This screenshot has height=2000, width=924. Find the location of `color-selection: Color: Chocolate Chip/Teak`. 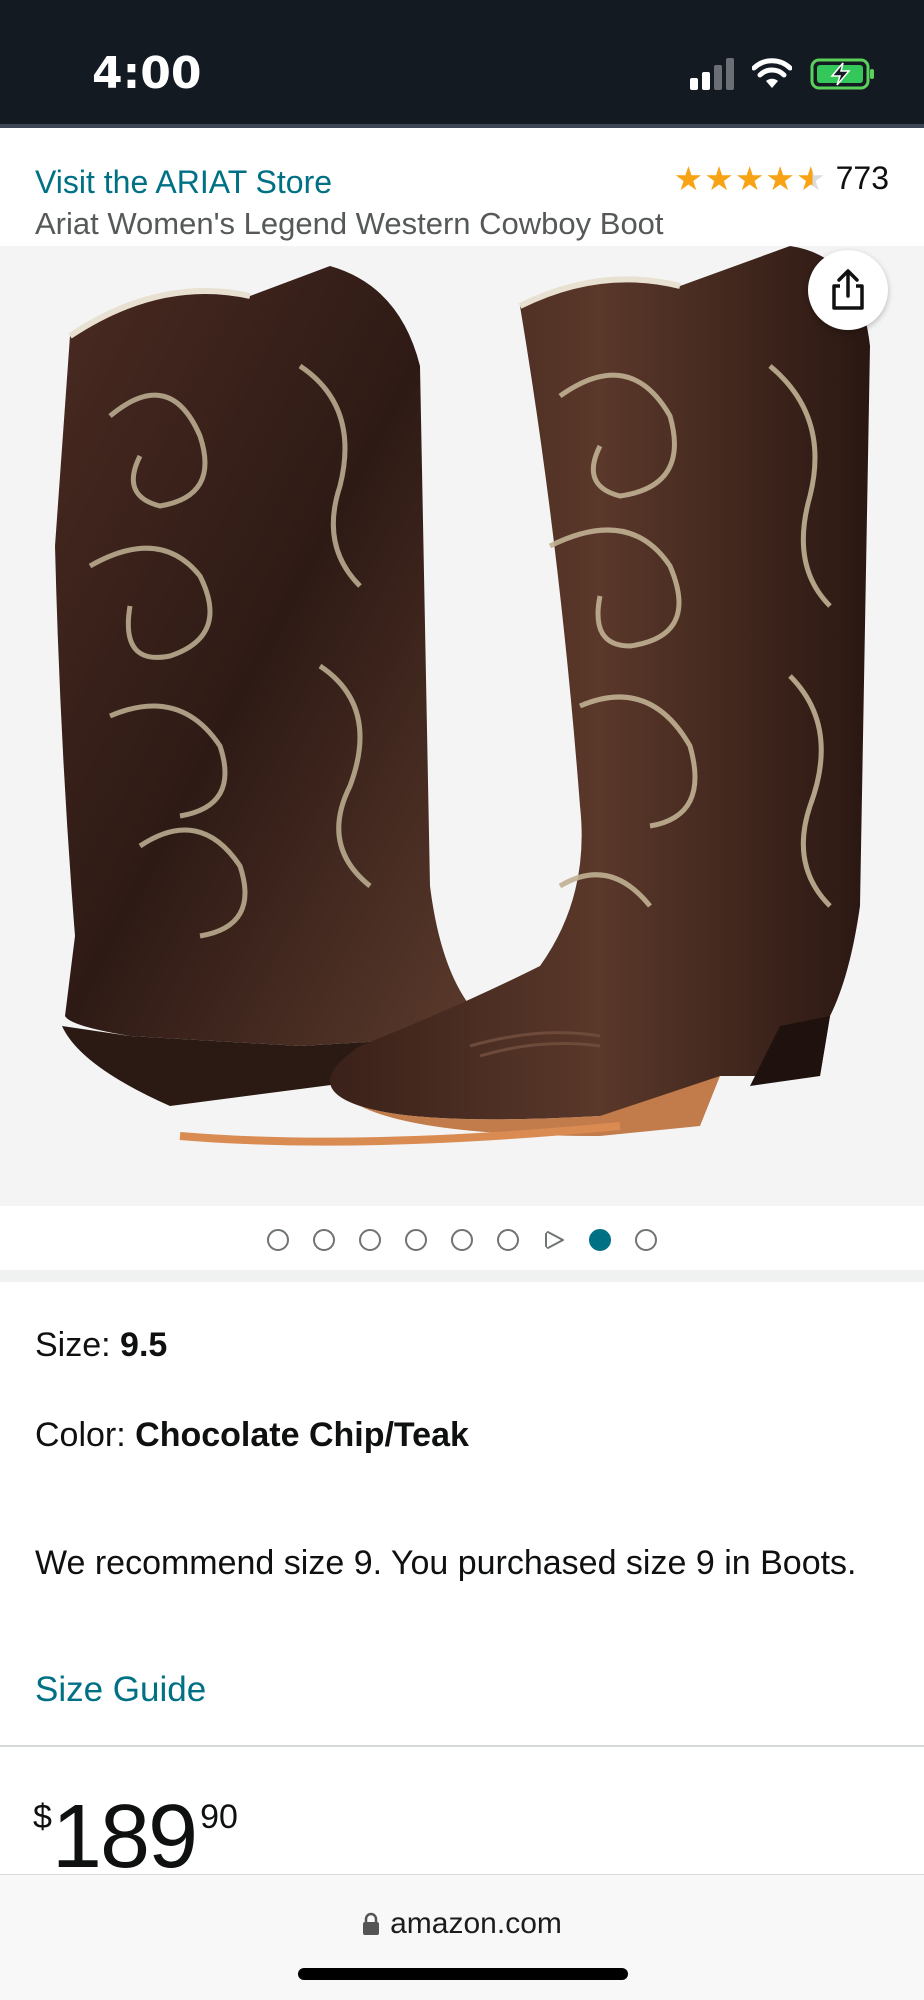

color-selection: Color: Chocolate Chip/Teak is located at coordinates (252, 1435).